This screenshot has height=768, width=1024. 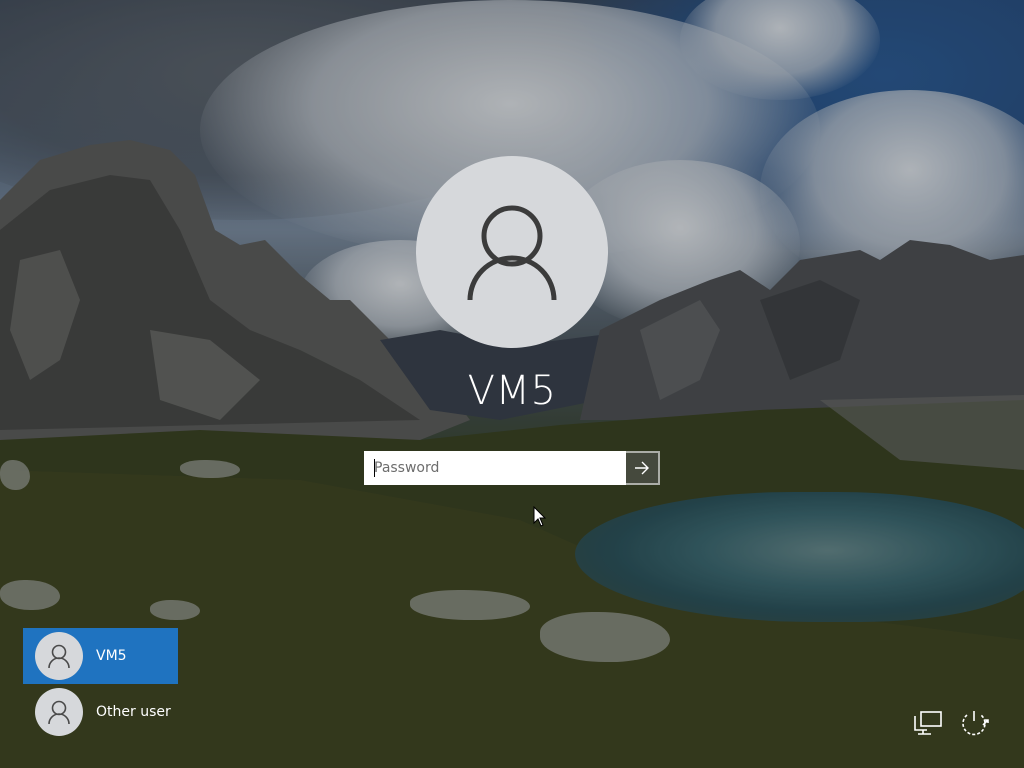 I want to click on user-tile-label: Other user, so click(x=133, y=712).